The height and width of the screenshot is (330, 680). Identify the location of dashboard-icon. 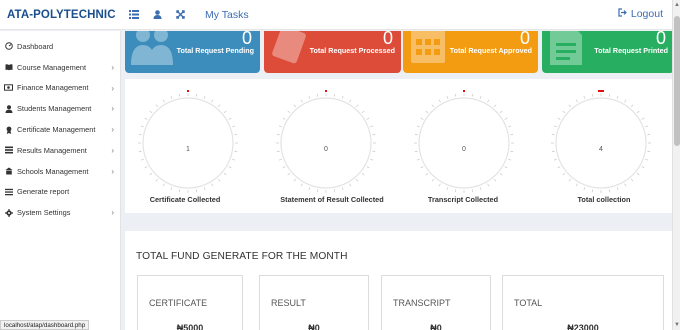
(8, 46).